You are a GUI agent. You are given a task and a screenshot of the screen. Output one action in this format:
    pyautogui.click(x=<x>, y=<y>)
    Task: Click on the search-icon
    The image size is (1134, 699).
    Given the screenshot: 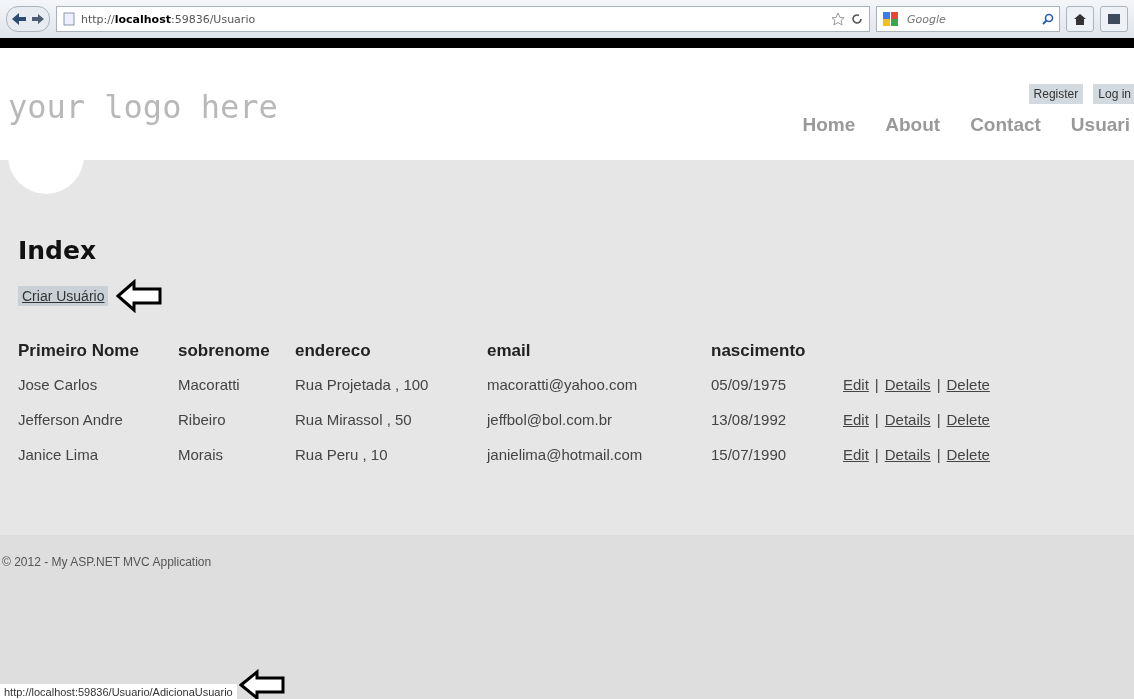 What is the action you would take?
    pyautogui.click(x=1048, y=19)
    